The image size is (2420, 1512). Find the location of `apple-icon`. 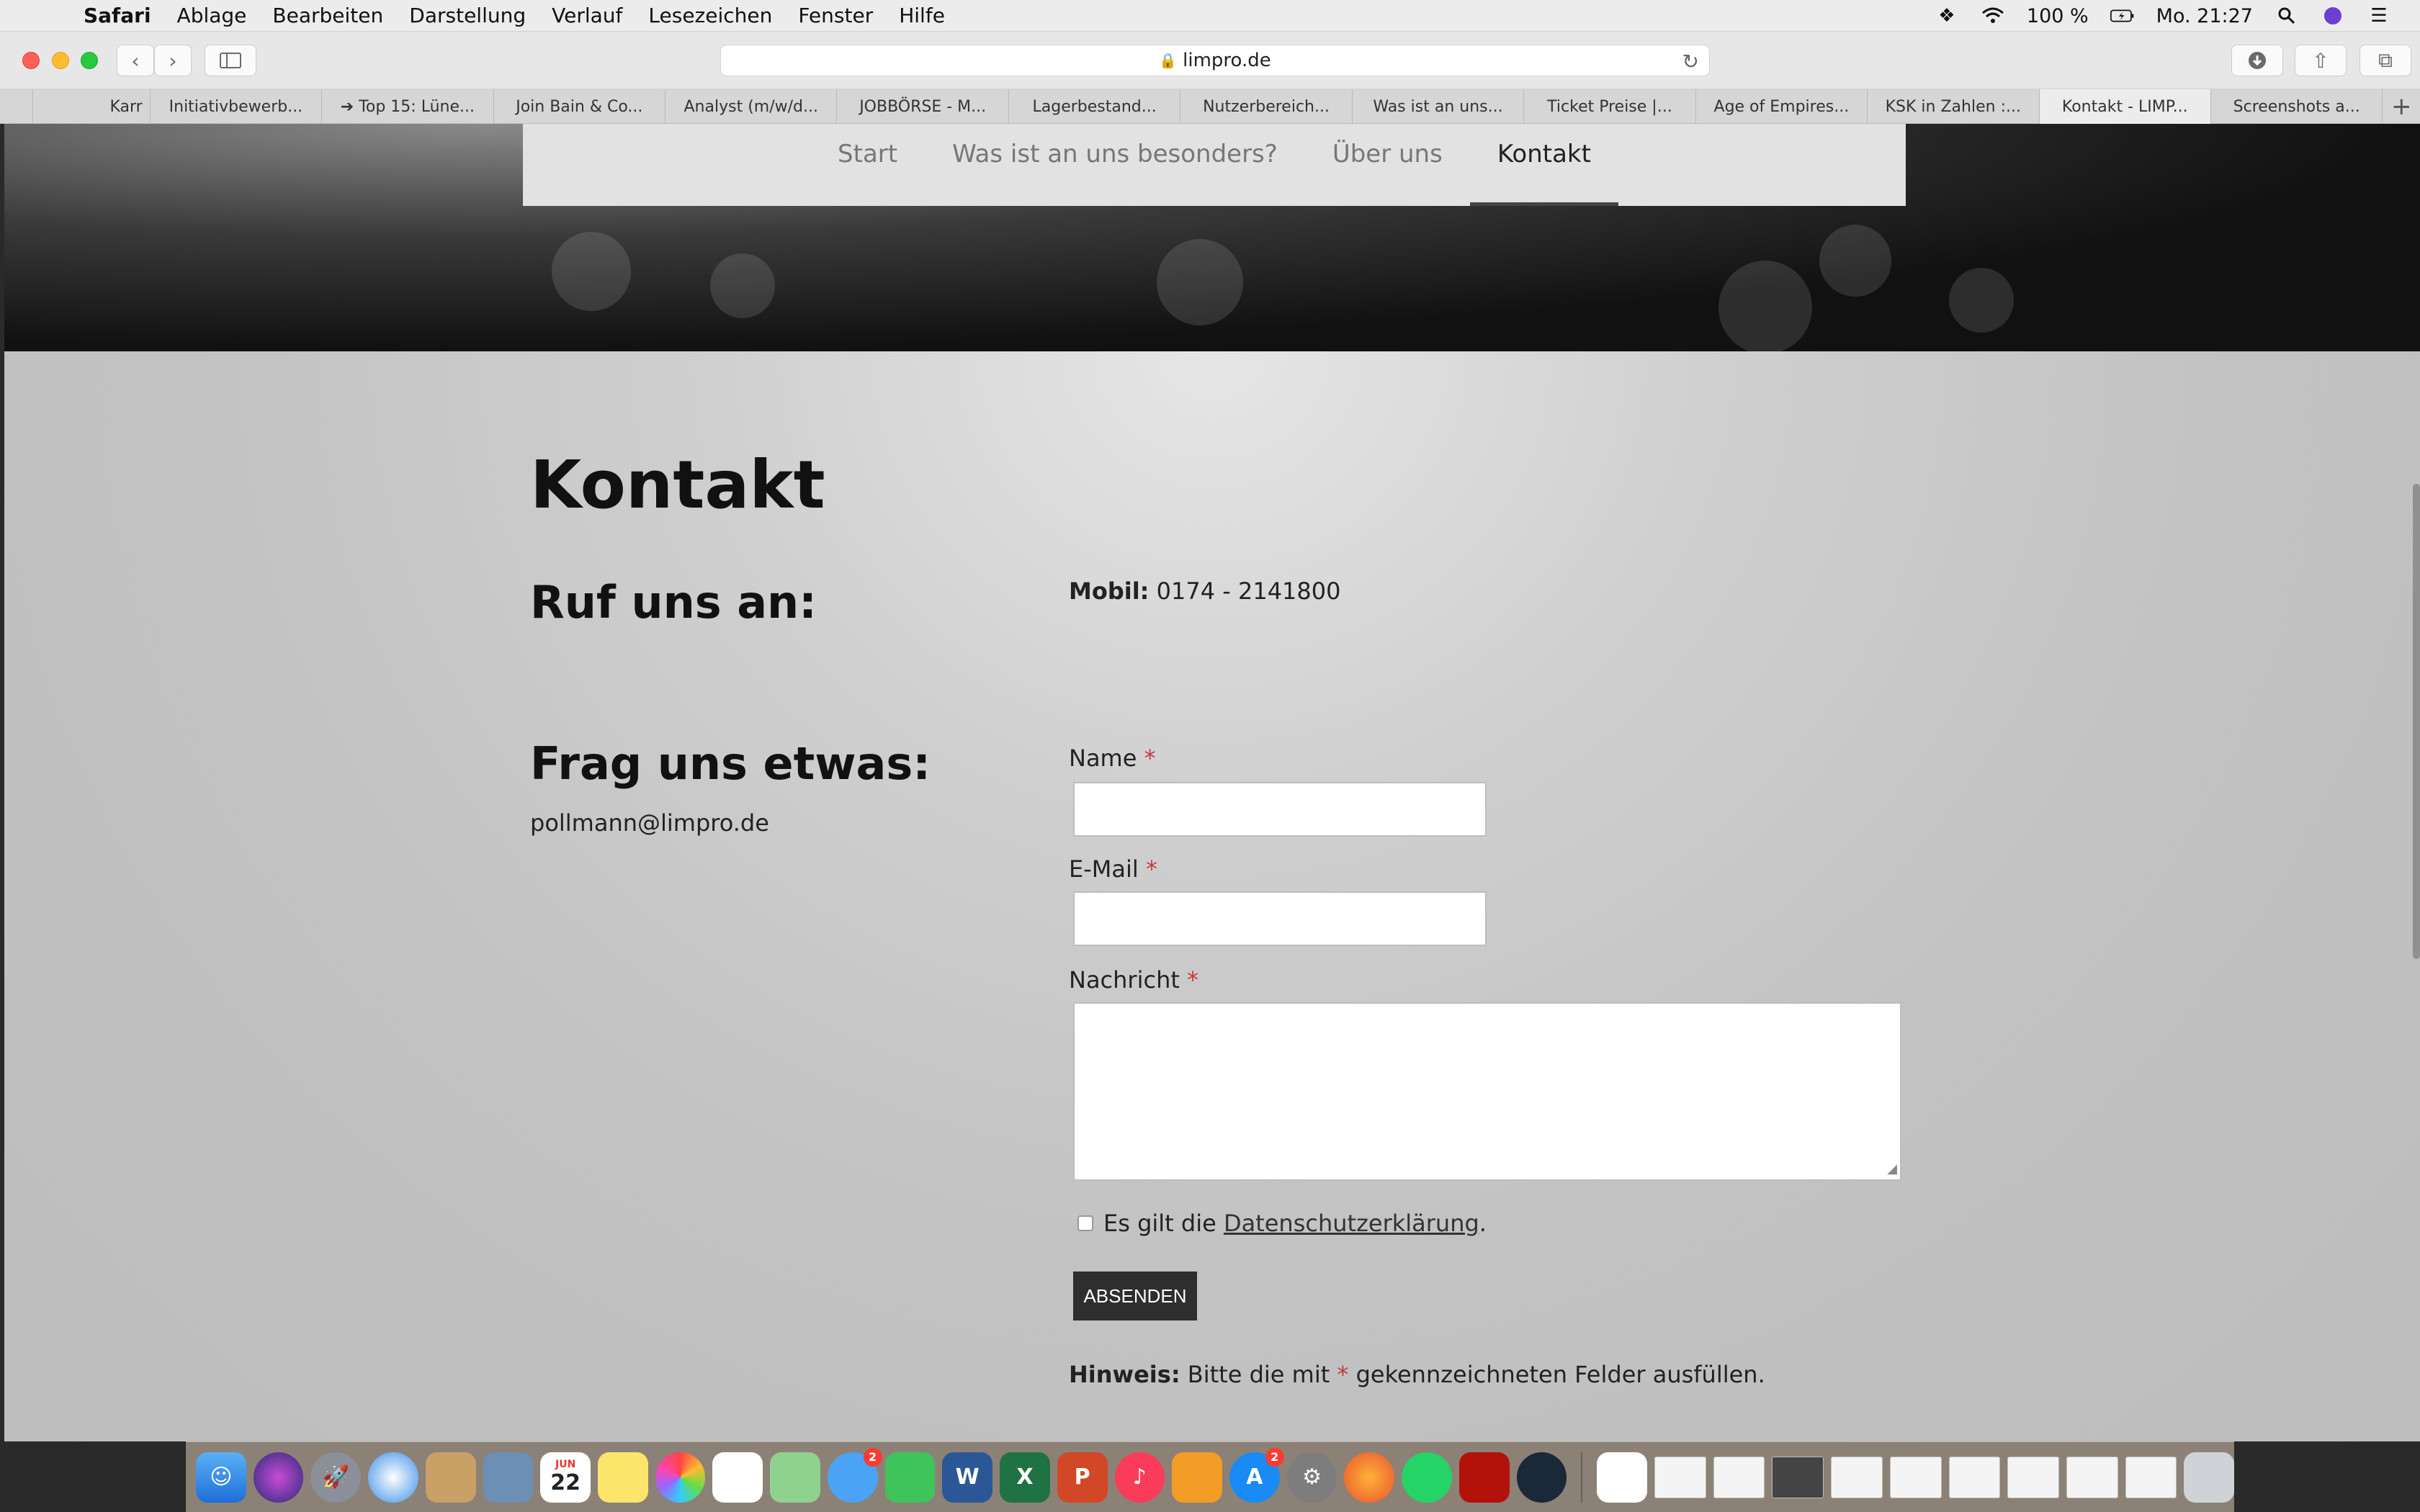

apple-icon is located at coordinates (44, 16).